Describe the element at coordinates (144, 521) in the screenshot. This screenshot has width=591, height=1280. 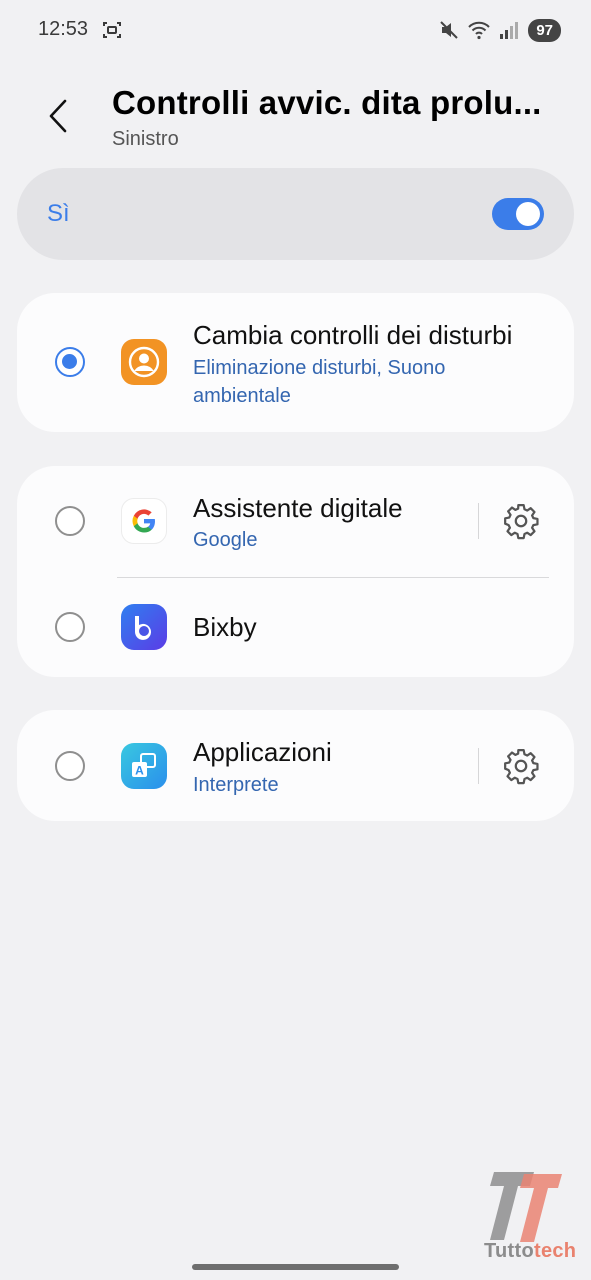
I see `google-icon` at that location.